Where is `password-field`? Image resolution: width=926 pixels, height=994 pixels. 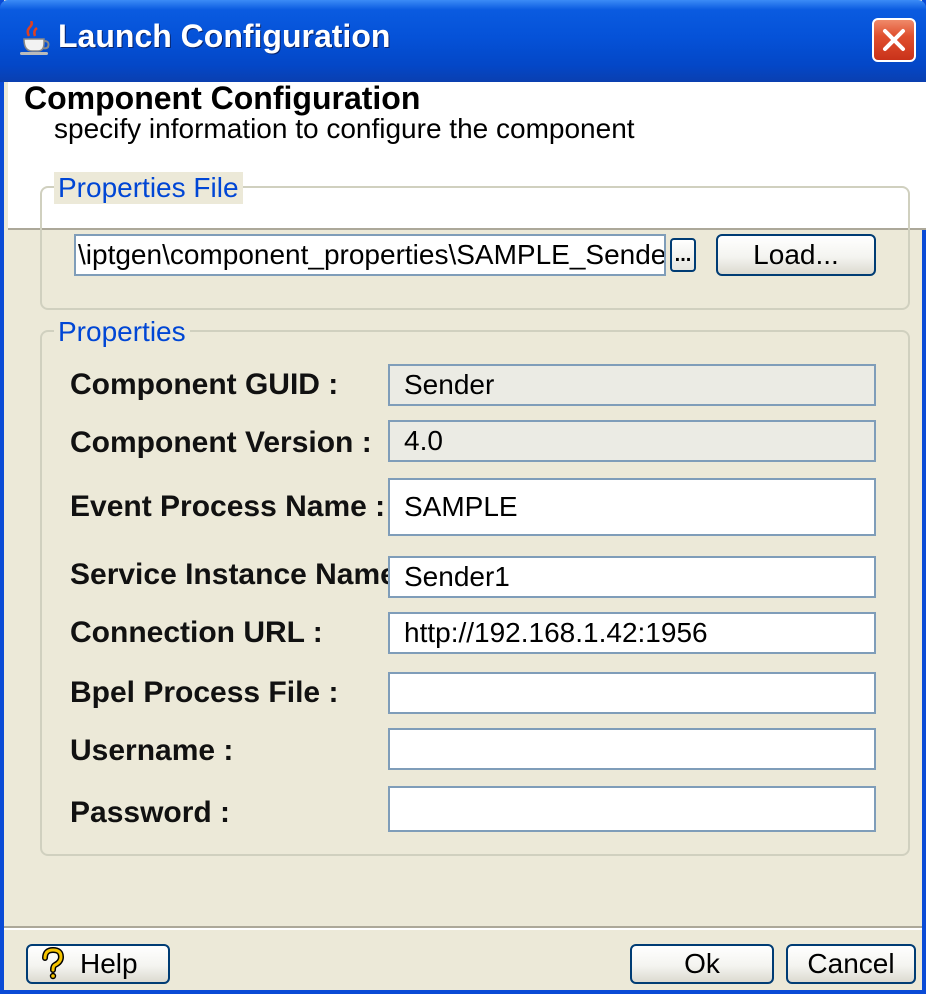 password-field is located at coordinates (632, 809).